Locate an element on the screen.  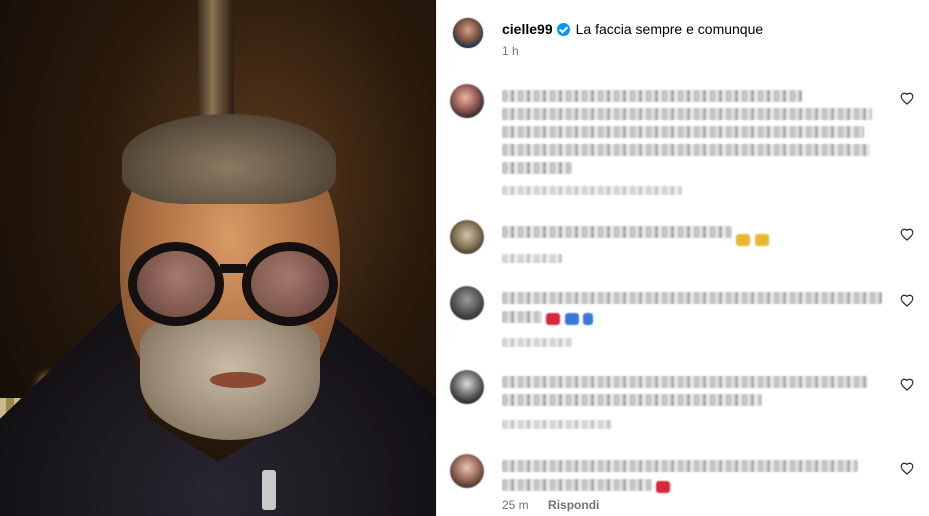
verified-badge-icon is located at coordinates (563, 29).